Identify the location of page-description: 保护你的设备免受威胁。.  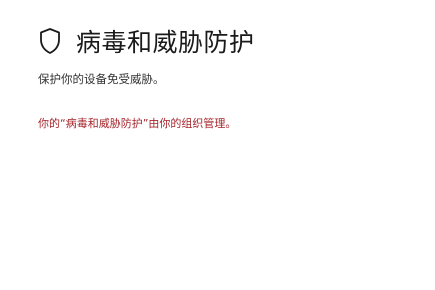
(101, 79).